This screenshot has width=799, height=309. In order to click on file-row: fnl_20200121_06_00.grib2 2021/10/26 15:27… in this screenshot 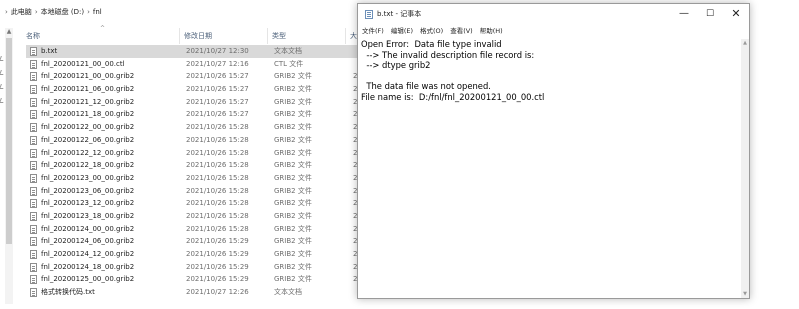, I will do `click(196, 89)`.